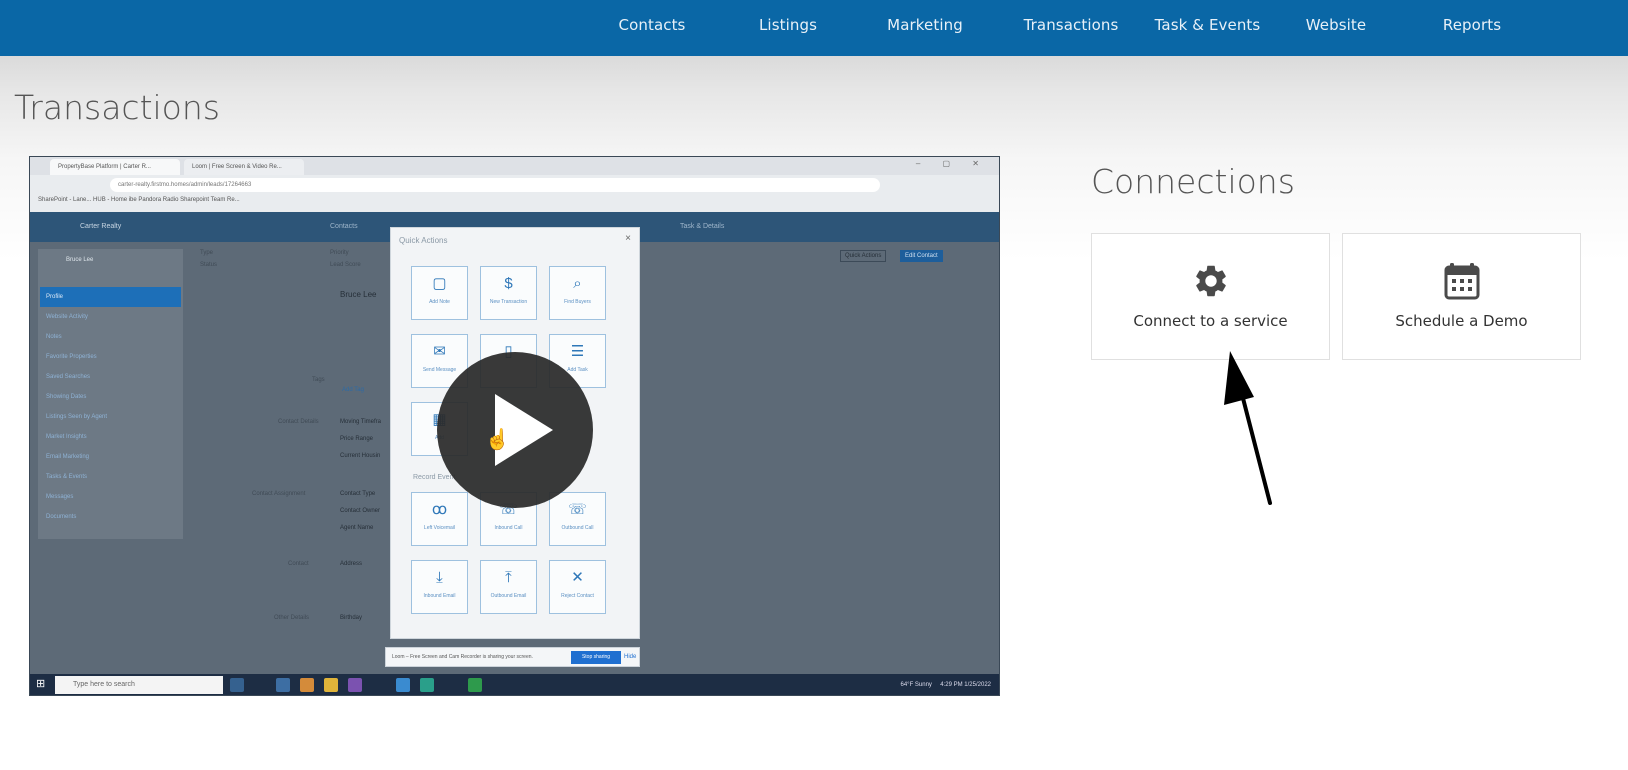  I want to click on taskbar-tray: 64°F Sunny 4:29 PM 1/25/2022, so click(946, 684).